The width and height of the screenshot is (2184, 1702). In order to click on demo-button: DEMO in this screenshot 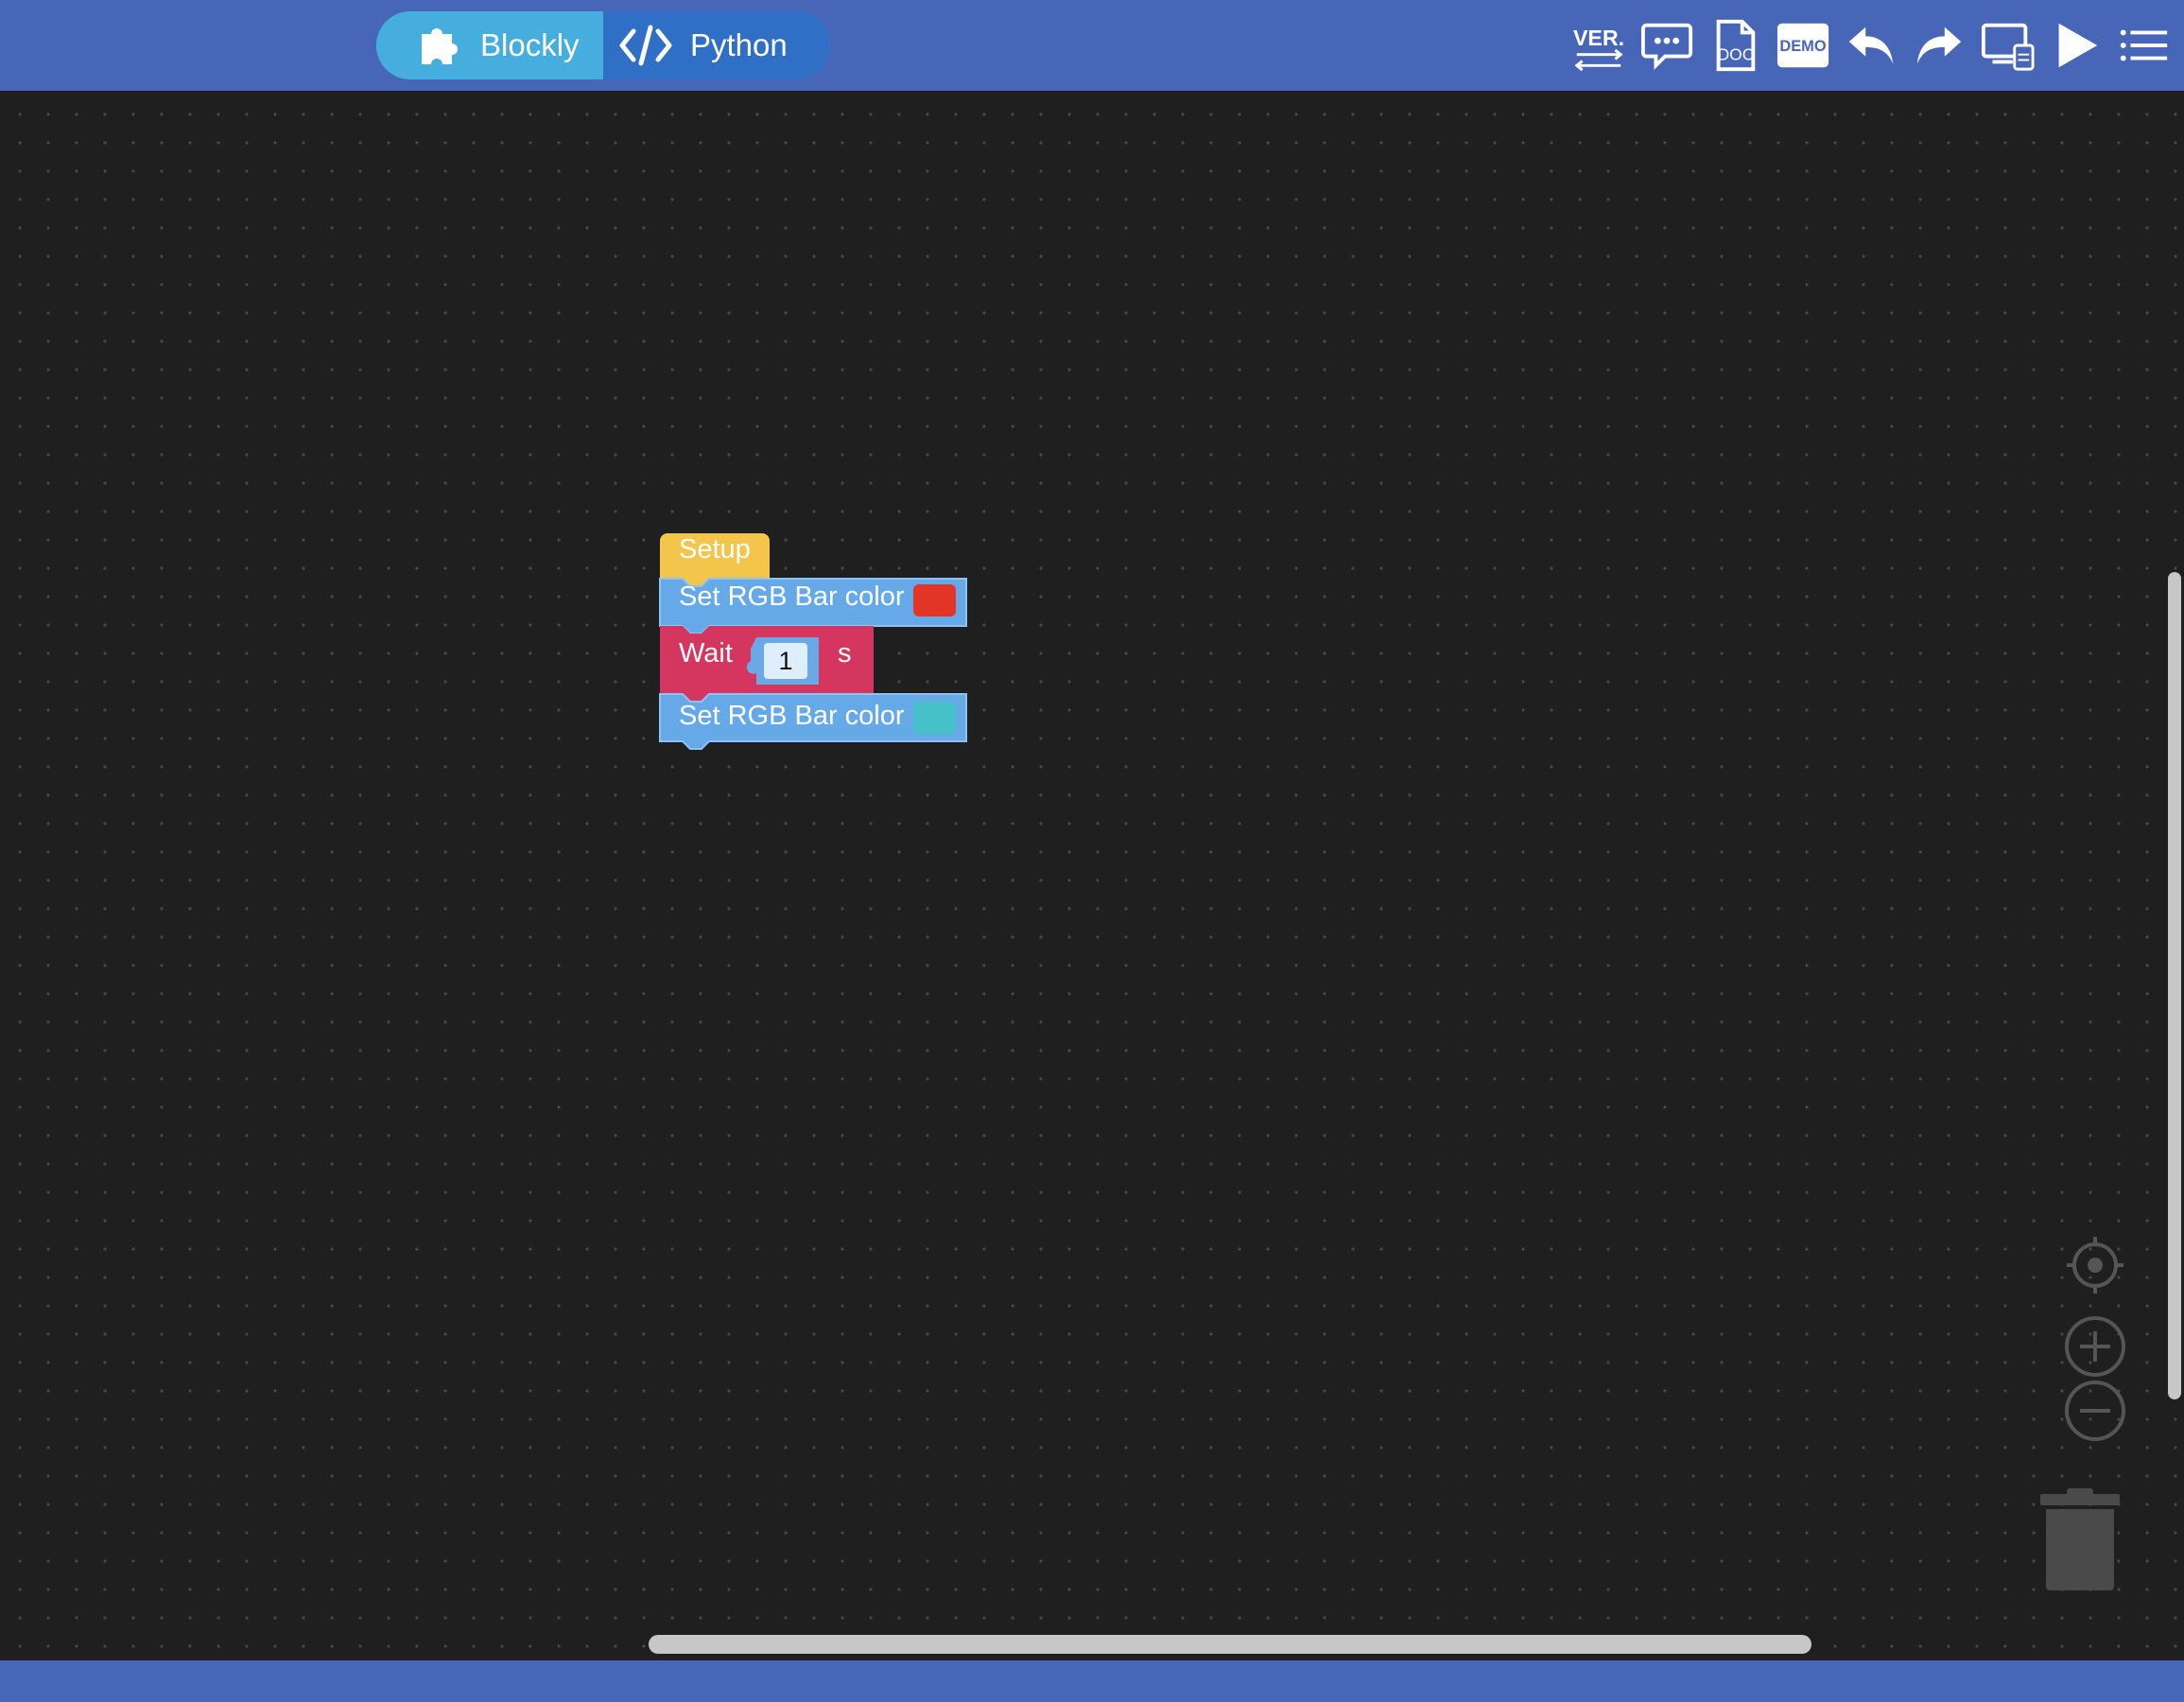, I will do `click(1803, 46)`.